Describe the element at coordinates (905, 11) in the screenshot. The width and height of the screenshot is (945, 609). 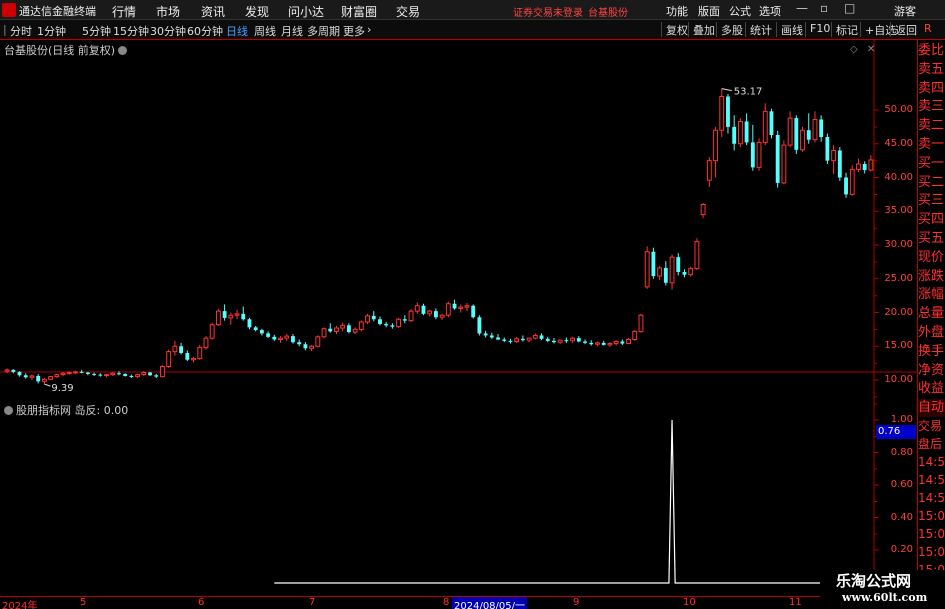
I see `guest-label: 游客` at that location.